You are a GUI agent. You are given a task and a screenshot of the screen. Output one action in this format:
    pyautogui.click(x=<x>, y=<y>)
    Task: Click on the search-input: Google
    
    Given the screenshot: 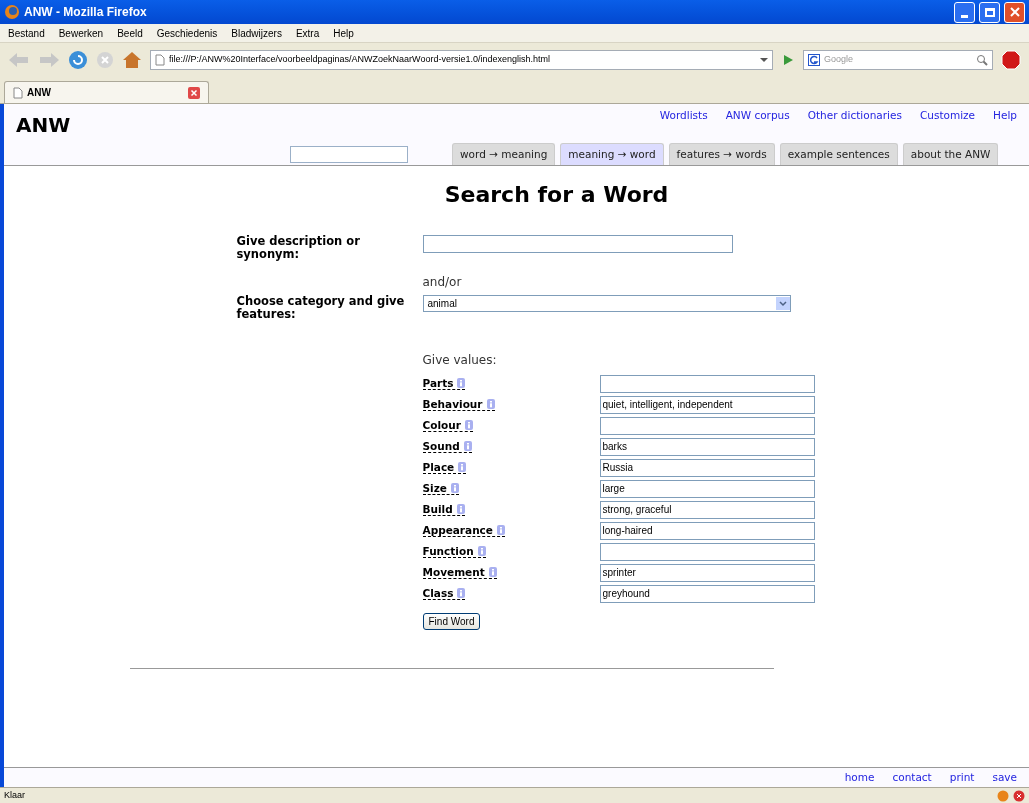 What is the action you would take?
    pyautogui.click(x=898, y=59)
    